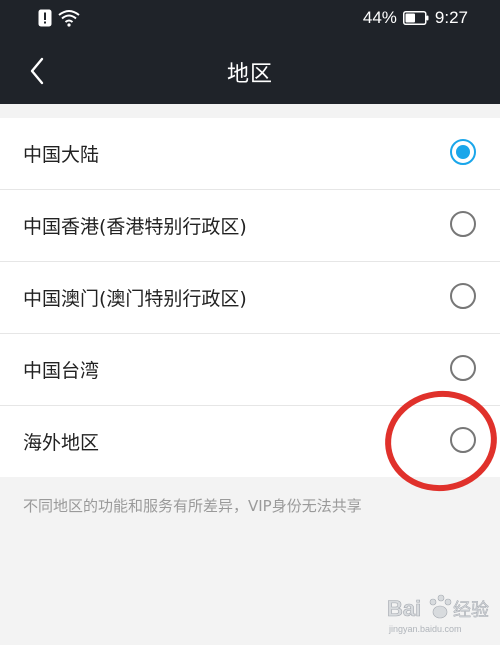 This screenshot has height=645, width=500. I want to click on wifi-icon, so click(69, 18).